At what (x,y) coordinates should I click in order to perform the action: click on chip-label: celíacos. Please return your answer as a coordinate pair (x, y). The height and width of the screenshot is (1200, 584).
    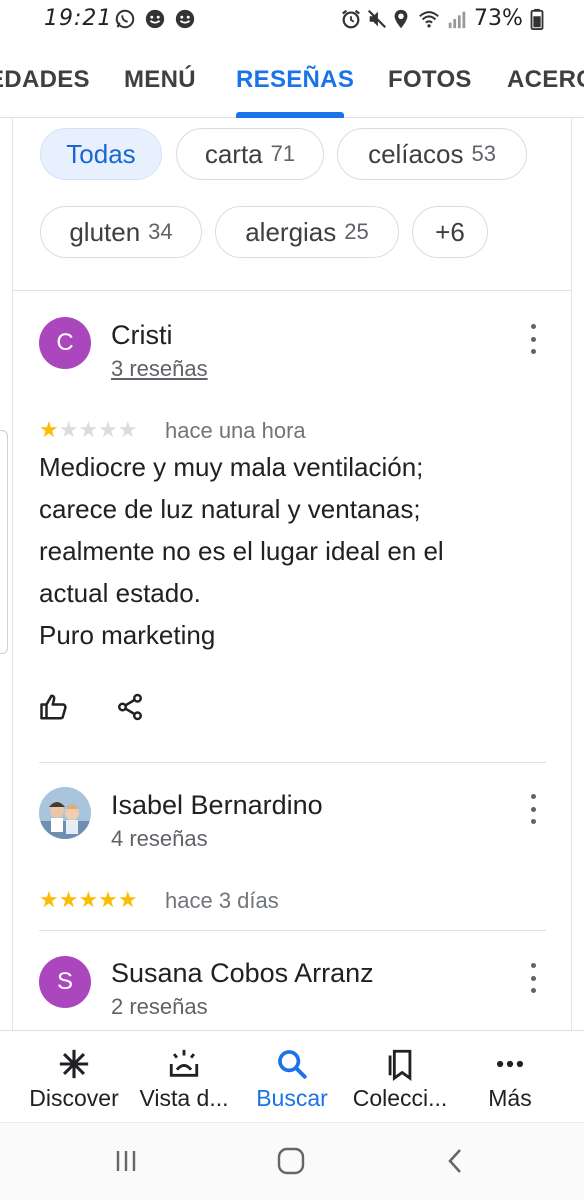
    Looking at the image, I should click on (416, 153).